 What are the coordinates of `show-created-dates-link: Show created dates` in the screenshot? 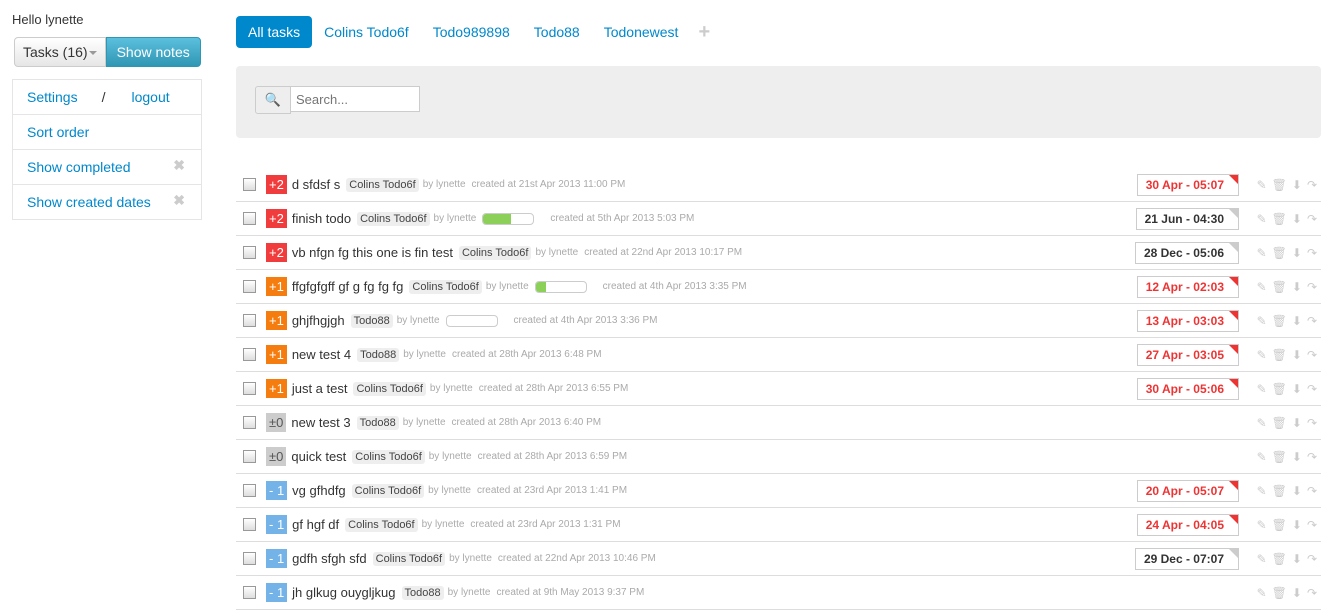 It's located at (89, 202).